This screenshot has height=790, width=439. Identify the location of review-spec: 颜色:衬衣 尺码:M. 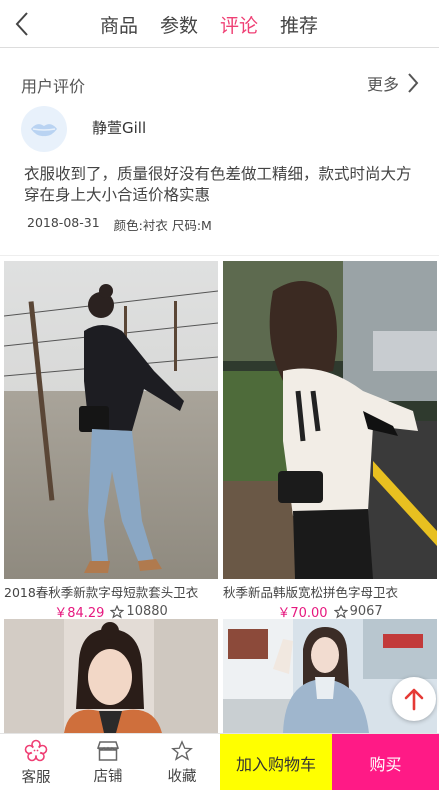
(162, 225).